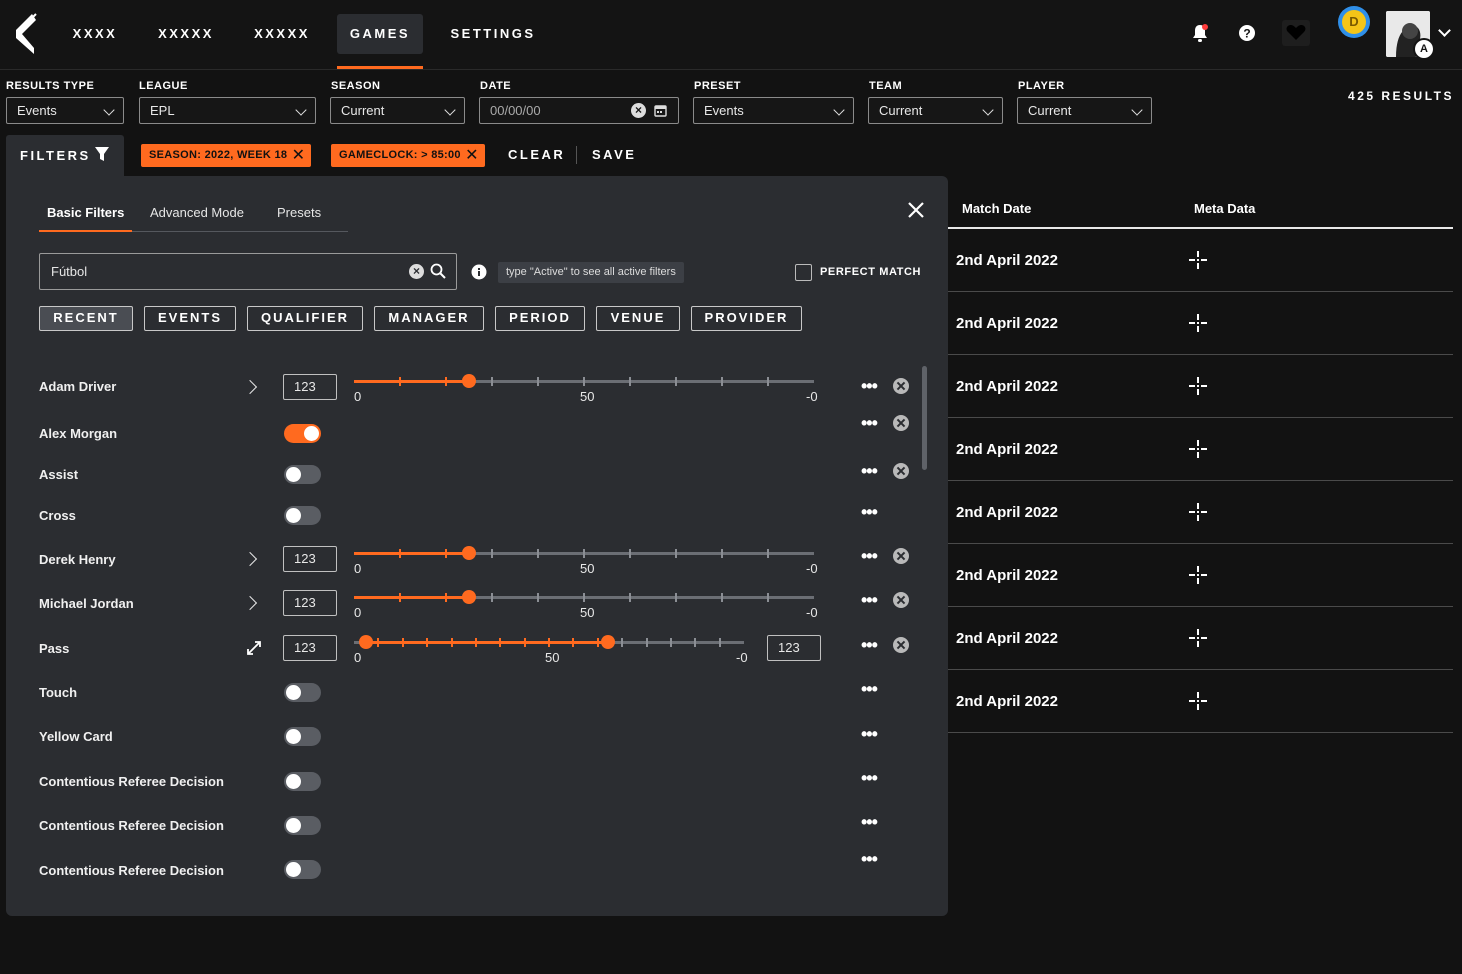 The height and width of the screenshot is (974, 1462). I want to click on team-select: Current, so click(935, 110).